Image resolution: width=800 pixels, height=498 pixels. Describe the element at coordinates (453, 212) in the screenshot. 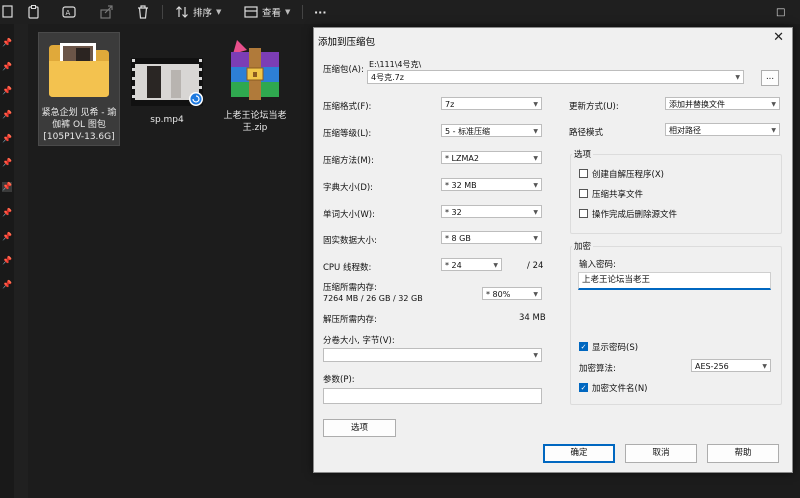

I see `word-size-value: * 32` at that location.